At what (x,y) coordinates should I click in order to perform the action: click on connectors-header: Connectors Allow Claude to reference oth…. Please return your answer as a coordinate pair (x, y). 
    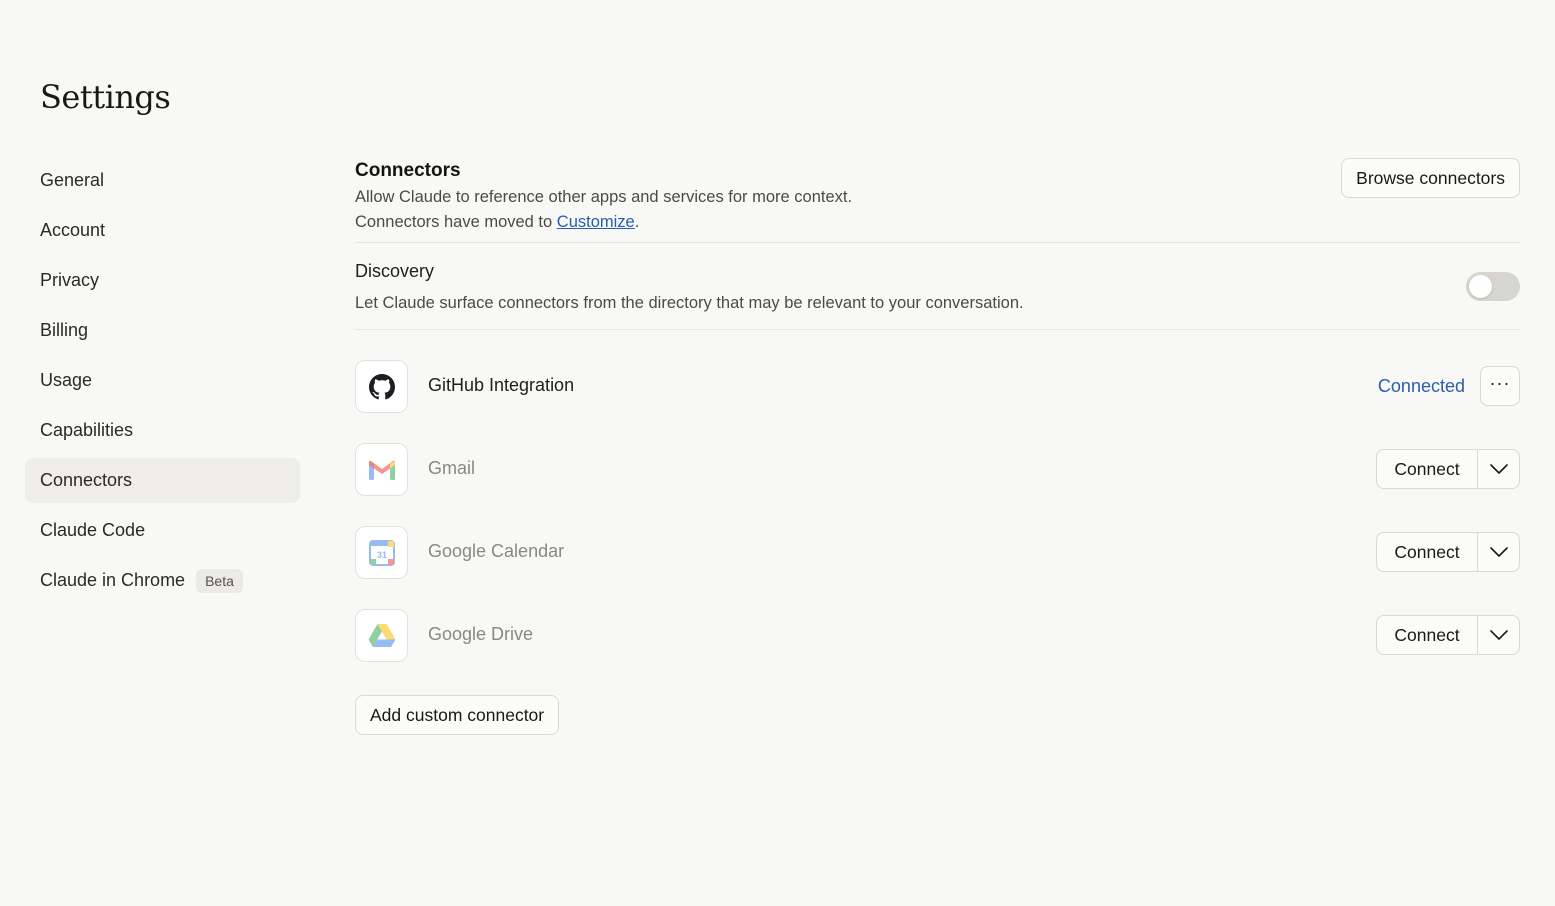
    Looking at the image, I should click on (937, 200).